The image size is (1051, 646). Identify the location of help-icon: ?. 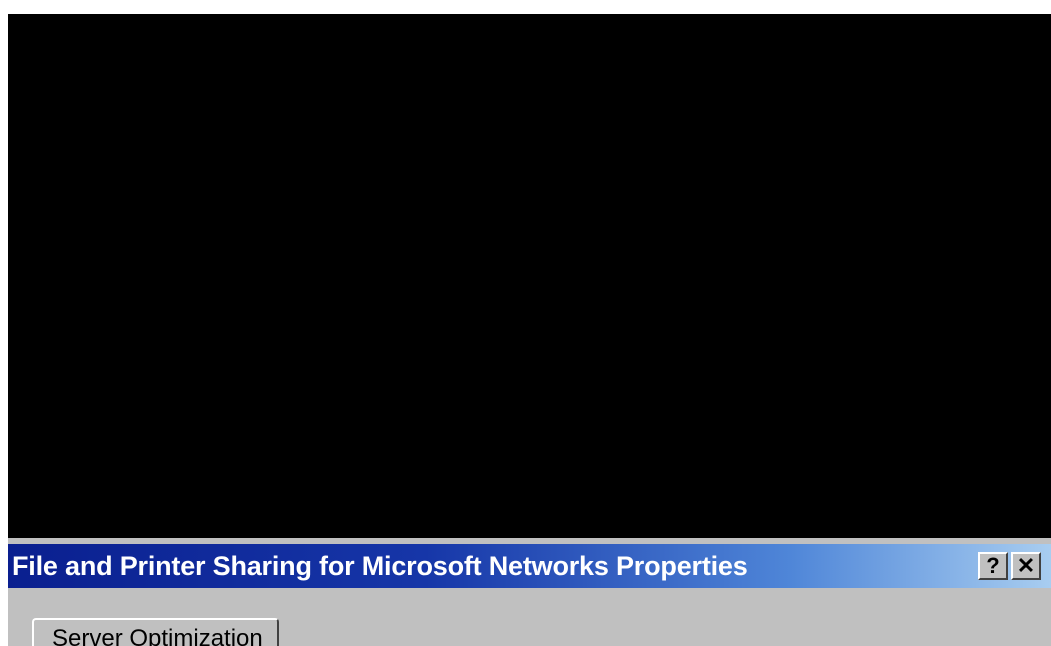
(993, 565).